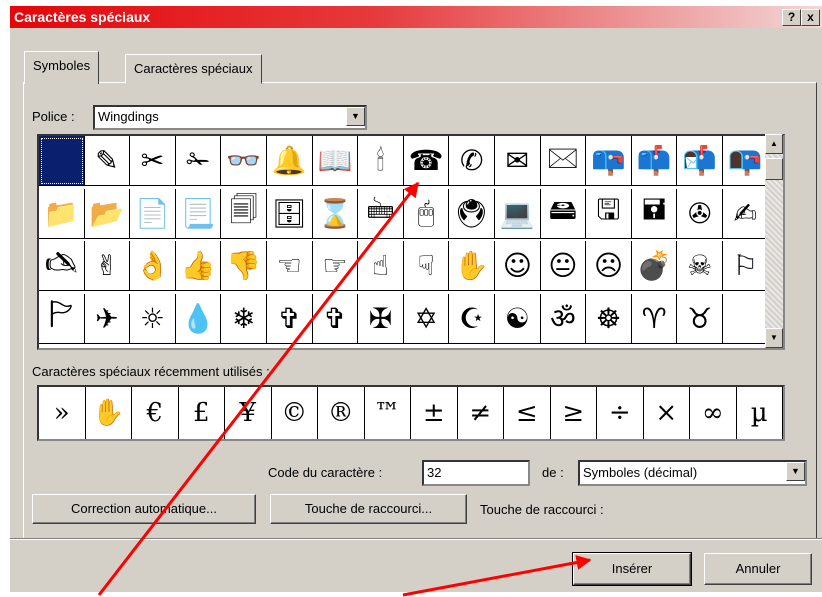  Describe the element at coordinates (791, 17) in the screenshot. I see `help-button: ?` at that location.